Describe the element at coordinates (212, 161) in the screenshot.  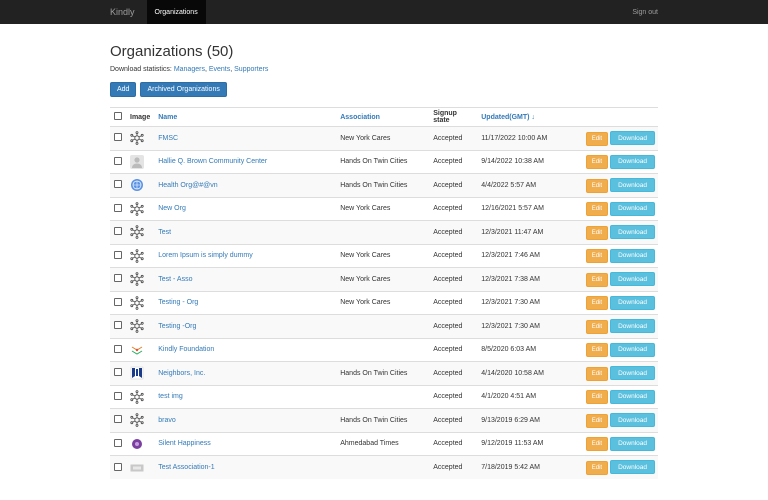
I see `organization-name-link: Hallie Q. Brown Community Center` at that location.